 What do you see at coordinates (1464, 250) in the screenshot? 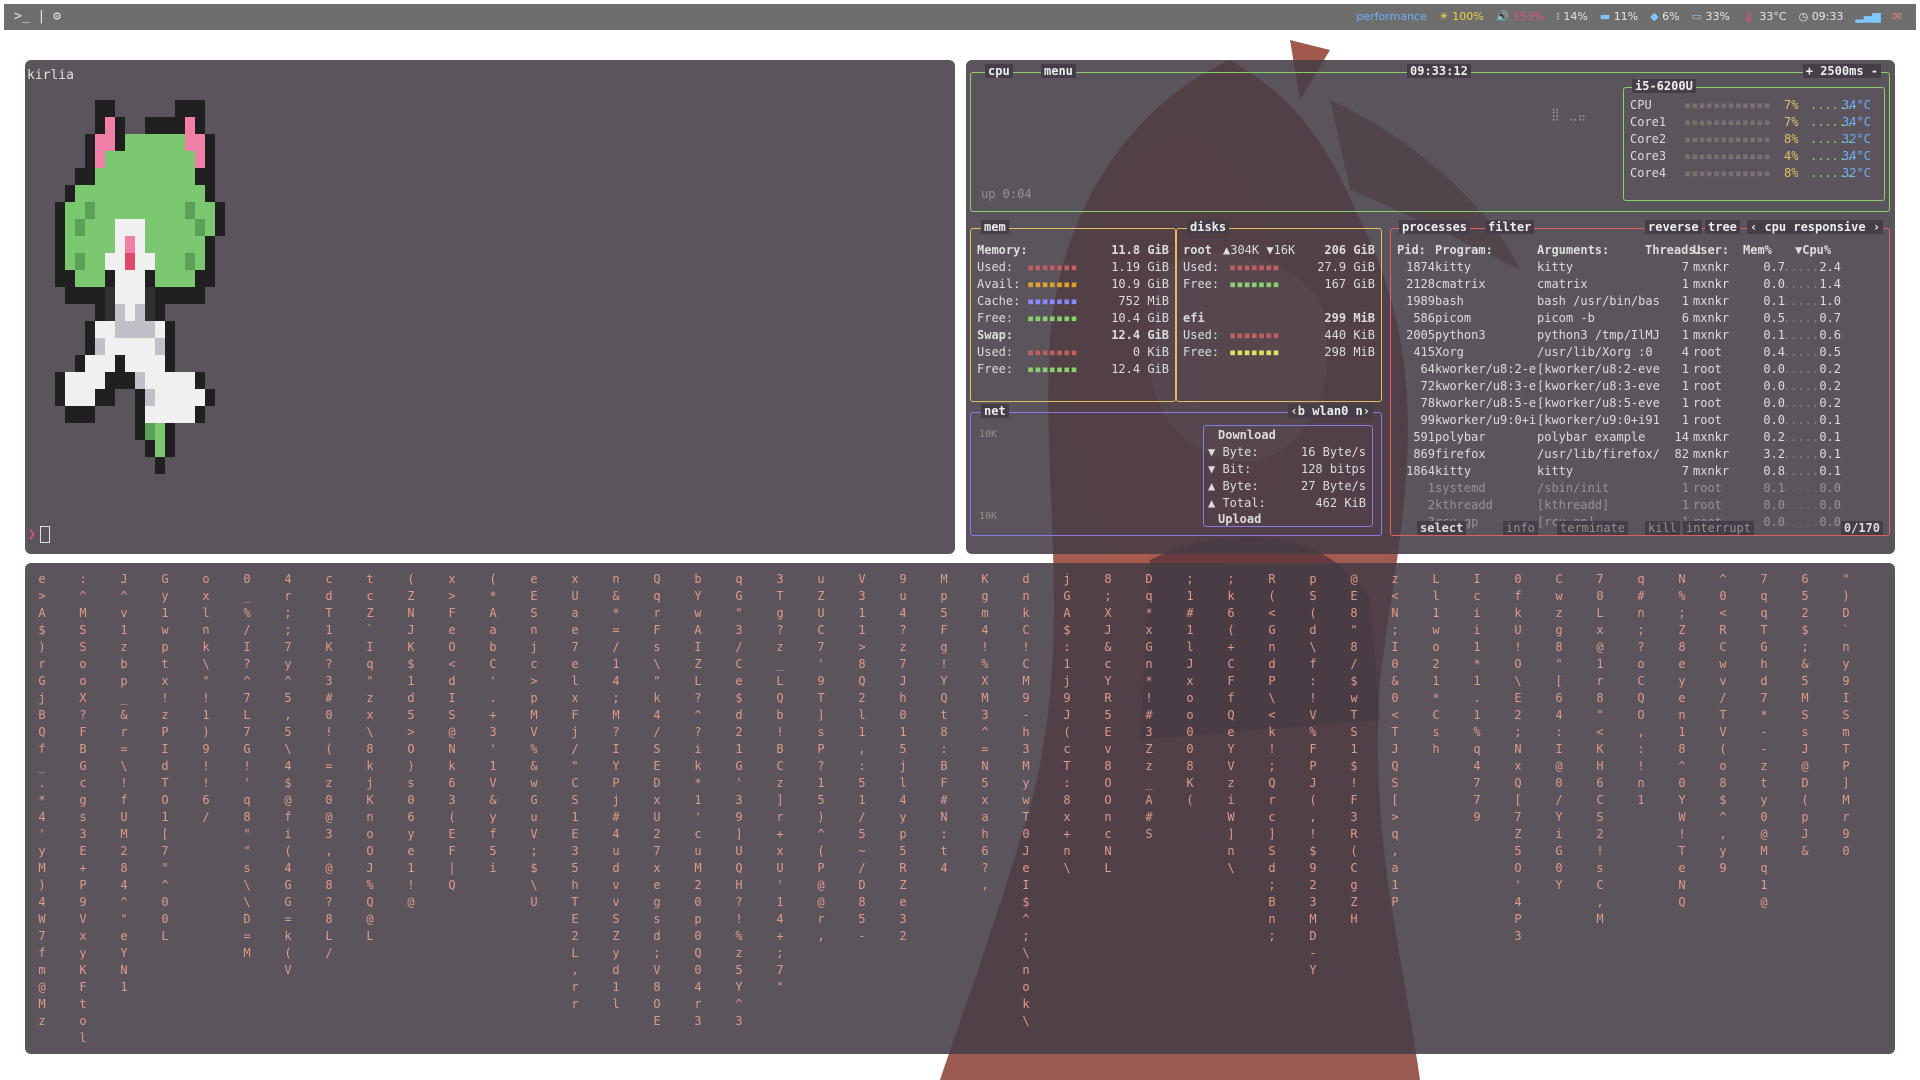
I see `column-header: Program:` at bounding box center [1464, 250].